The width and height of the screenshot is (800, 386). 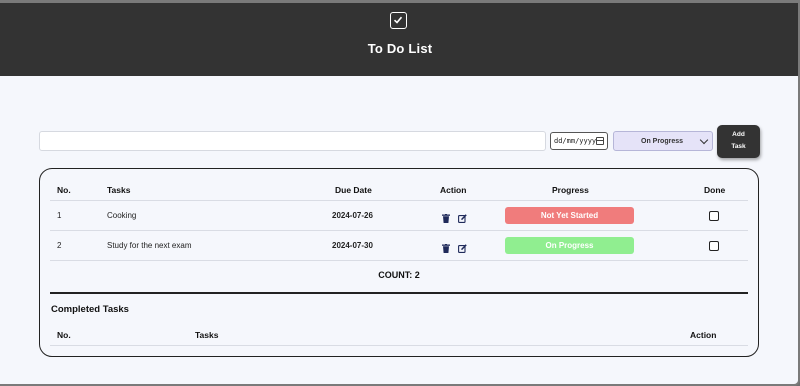 I want to click on check-square-icon, so click(x=398, y=20).